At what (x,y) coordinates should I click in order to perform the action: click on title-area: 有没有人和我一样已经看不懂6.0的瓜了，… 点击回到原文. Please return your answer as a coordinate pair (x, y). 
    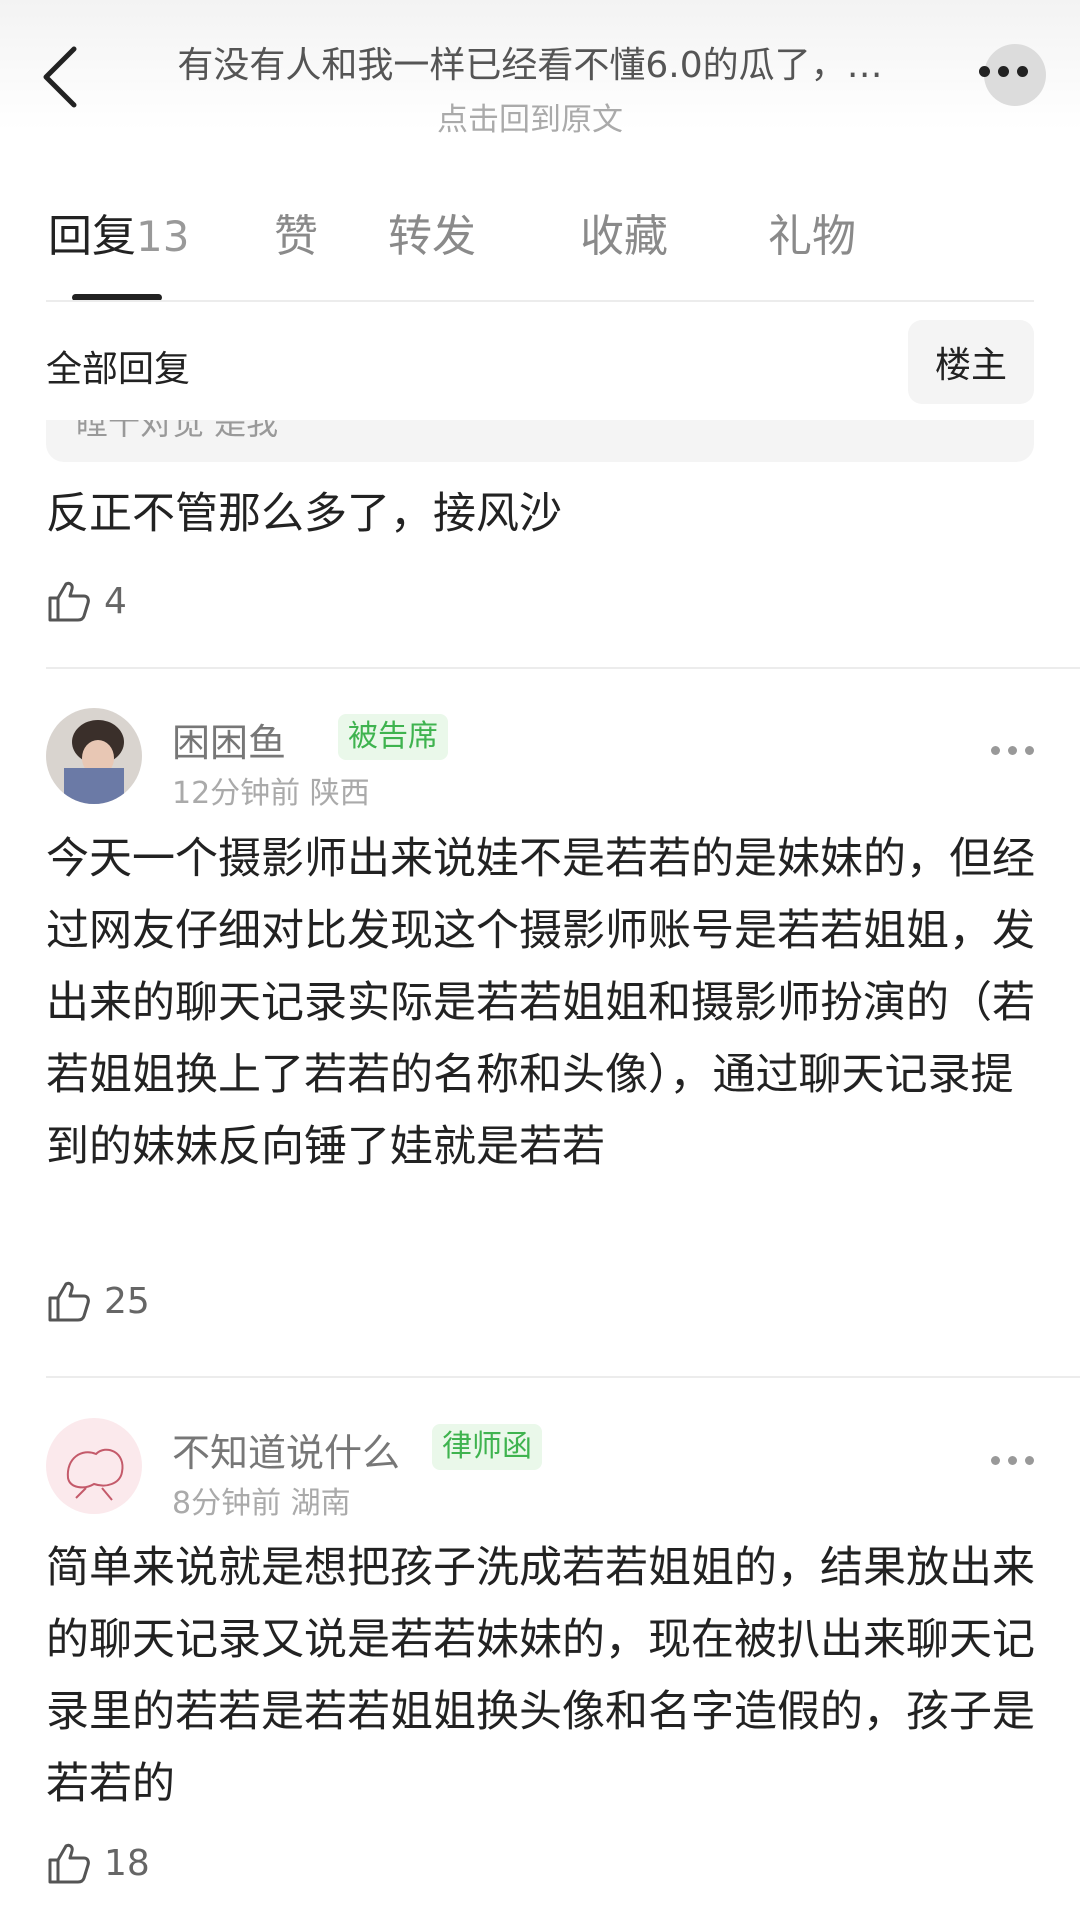
    Looking at the image, I should click on (530, 87).